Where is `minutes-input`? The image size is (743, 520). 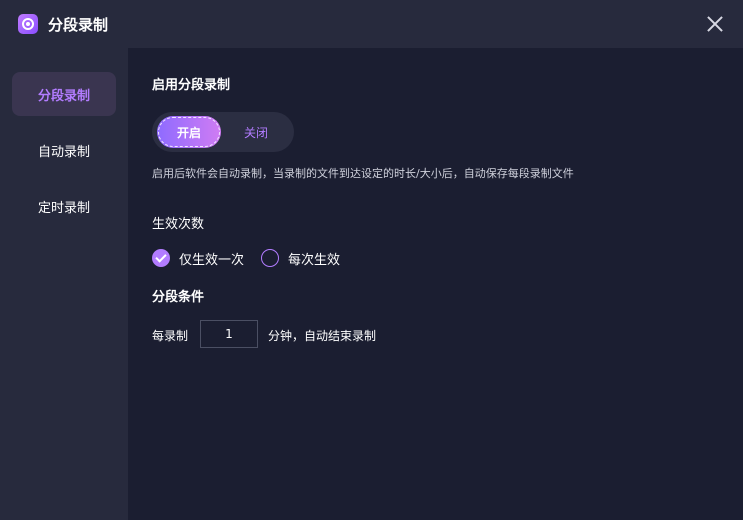
minutes-input is located at coordinates (229, 334).